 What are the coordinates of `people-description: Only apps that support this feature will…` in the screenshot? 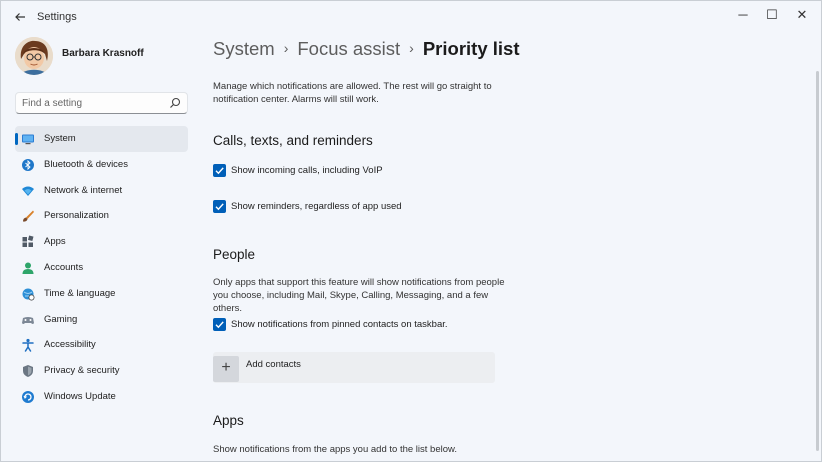 It's located at (363, 295).